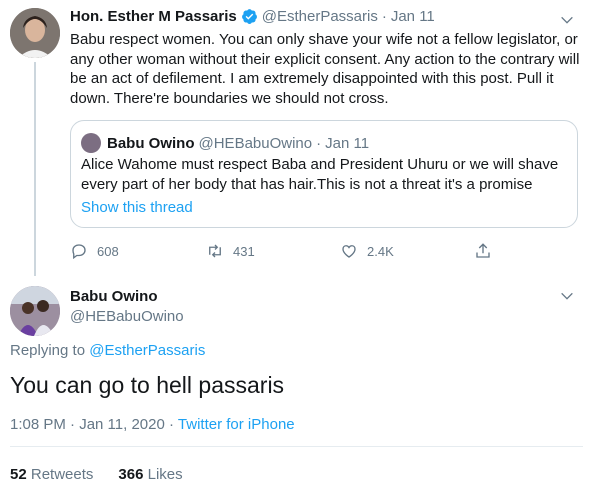  What do you see at coordinates (147, 385) in the screenshot?
I see `tweet-text: You can go to hell passaris` at bounding box center [147, 385].